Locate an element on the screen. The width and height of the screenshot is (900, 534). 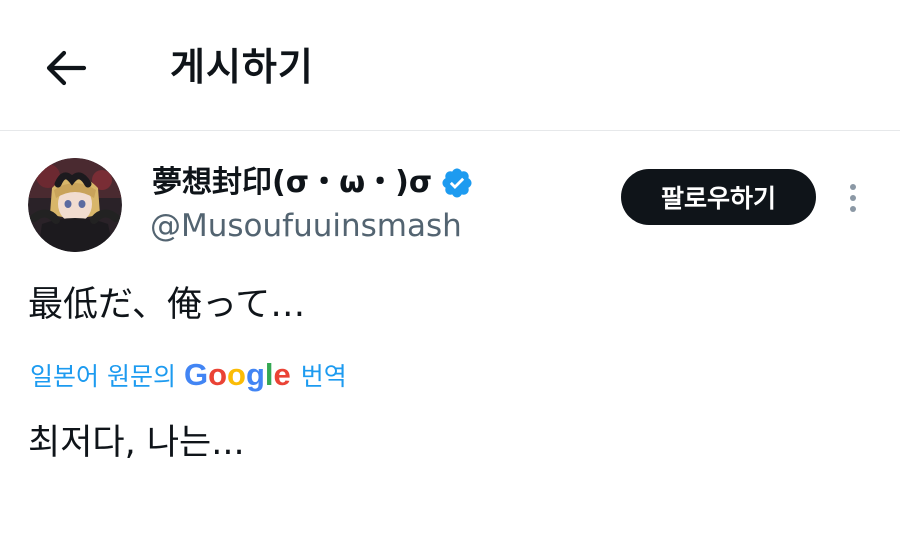
author-name: 夢想封印(σ・ω・)σ is located at coordinates (313, 183).